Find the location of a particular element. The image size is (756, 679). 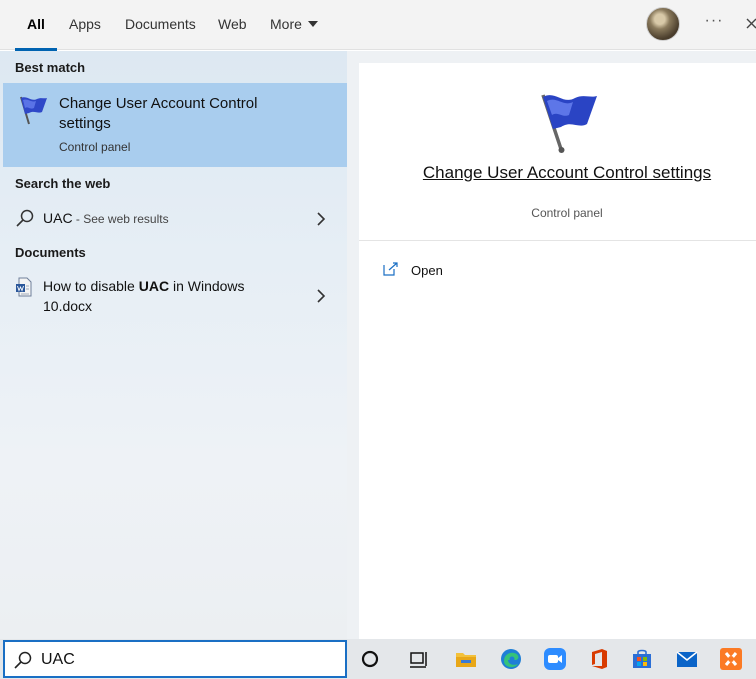

tab-web: Web is located at coordinates (232, 25).